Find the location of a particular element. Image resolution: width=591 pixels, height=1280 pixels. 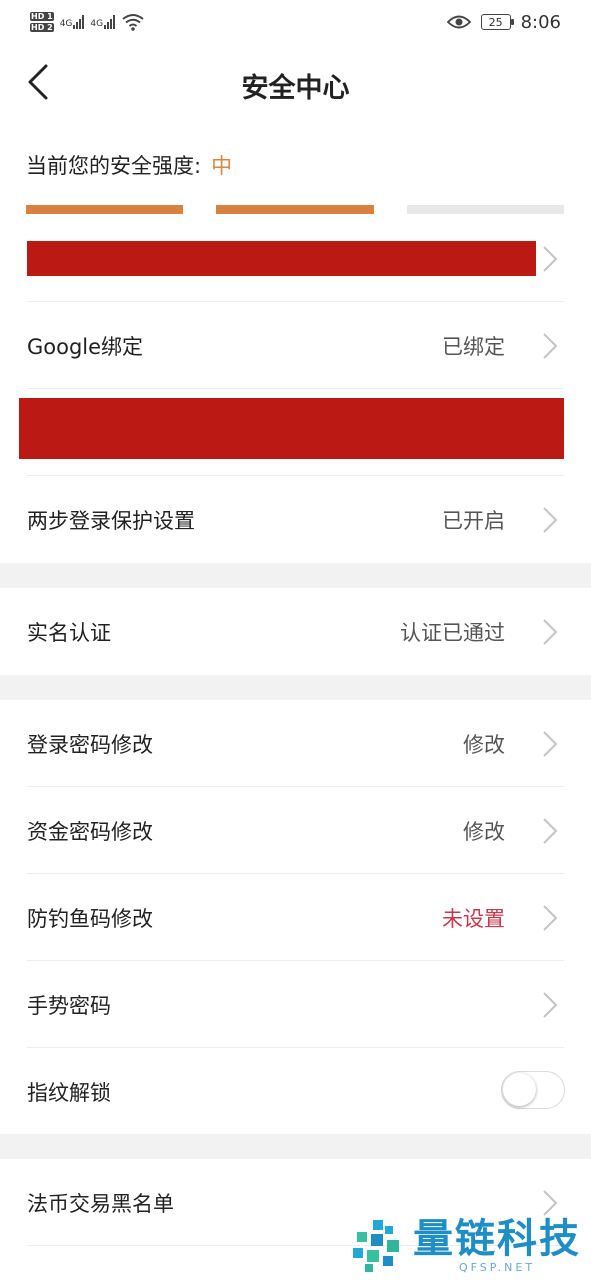

wifi-icon is located at coordinates (133, 22).